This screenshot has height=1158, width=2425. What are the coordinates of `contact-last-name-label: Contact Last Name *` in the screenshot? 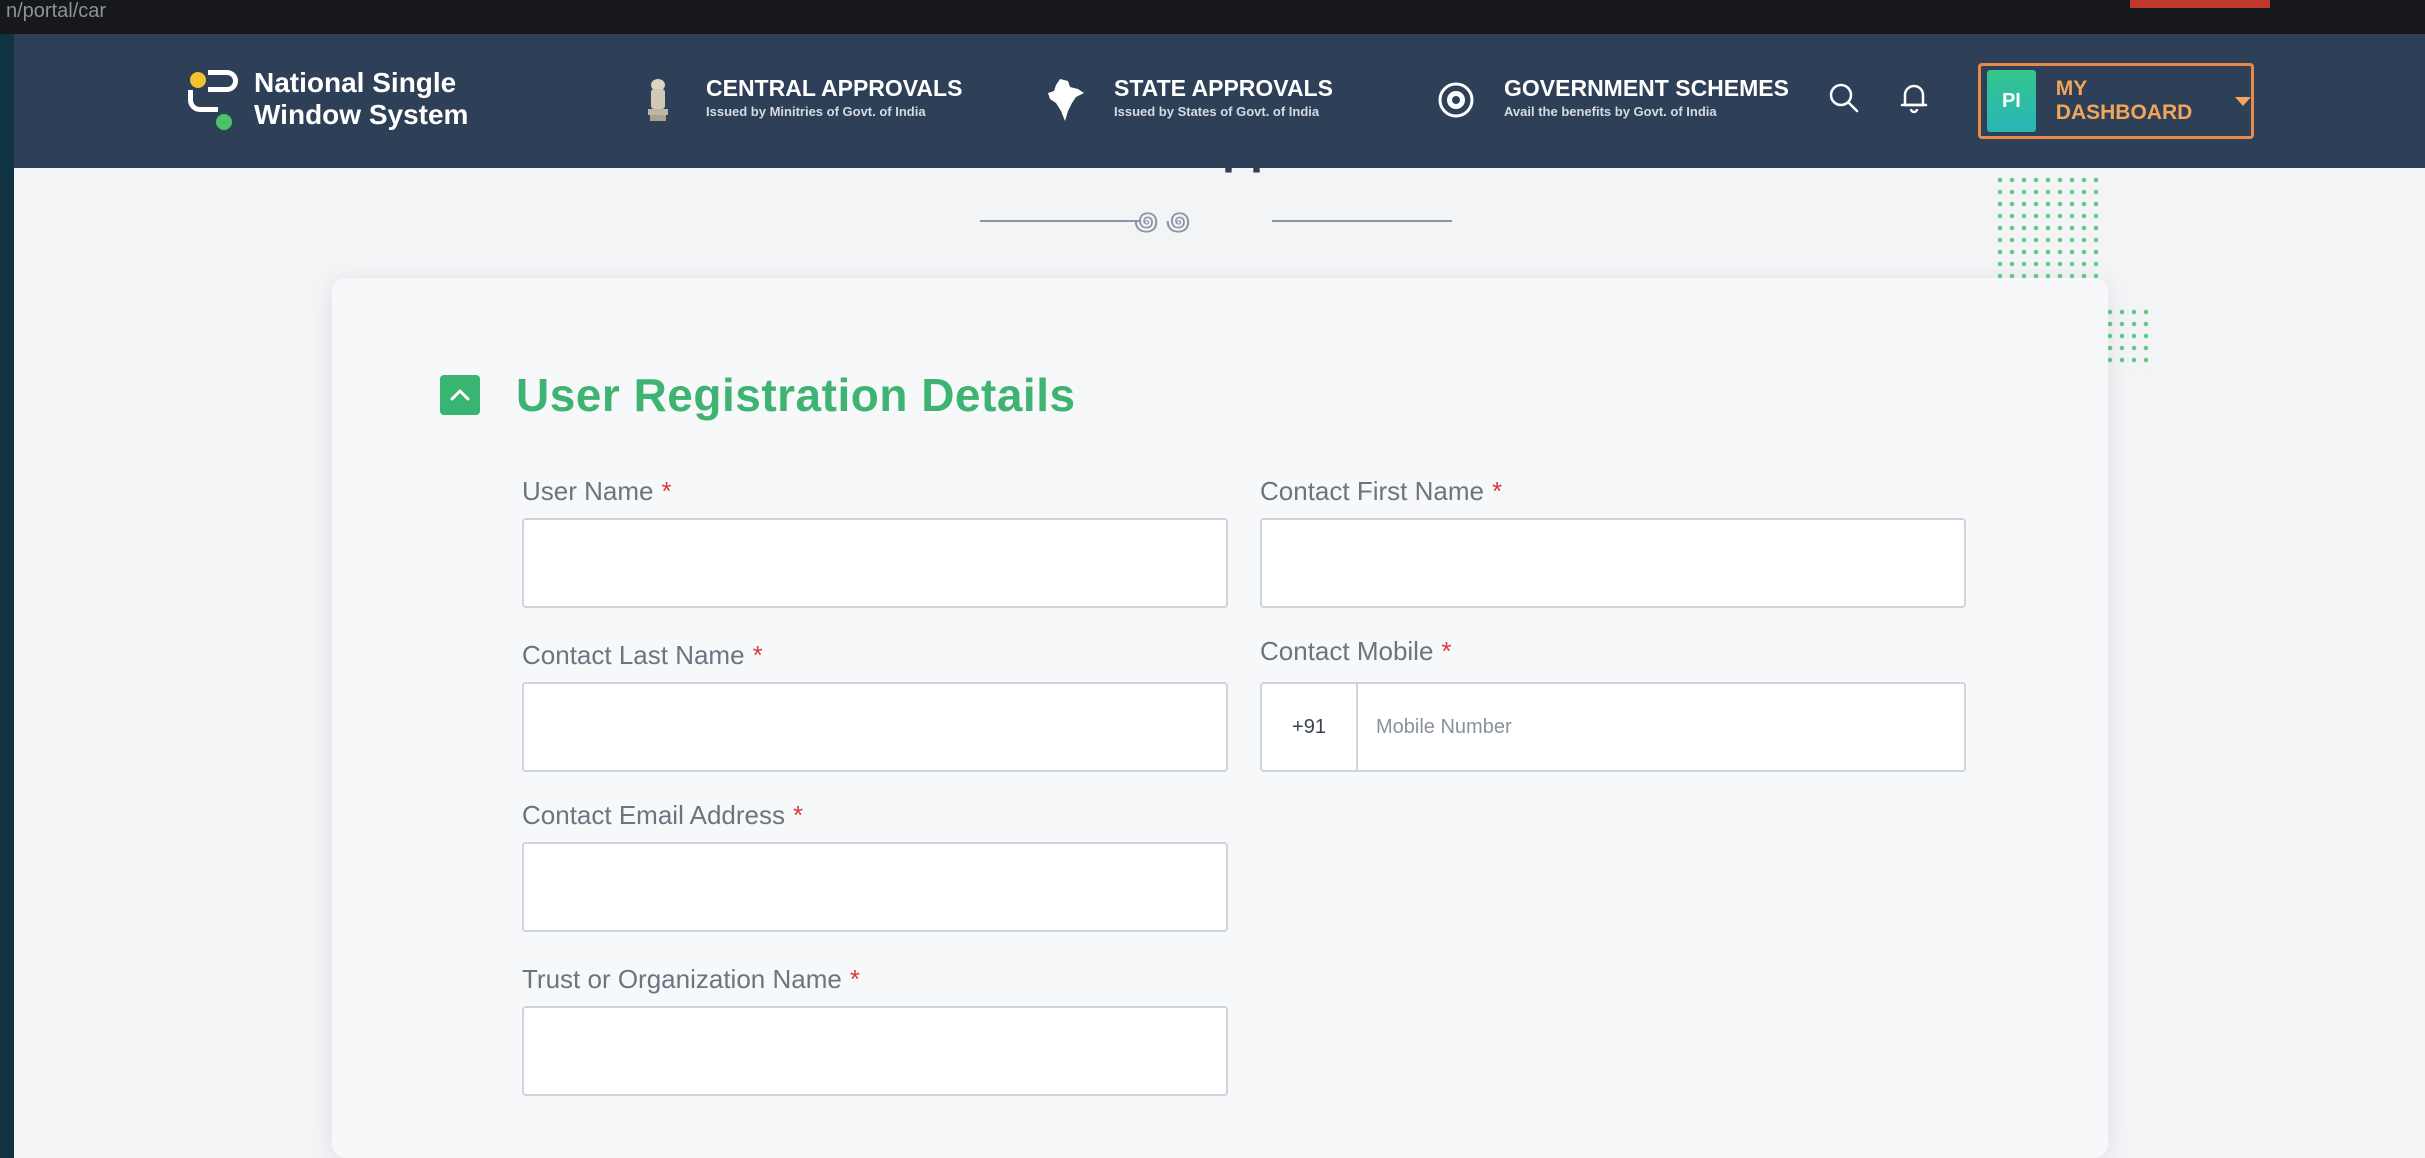 It's located at (642, 655).